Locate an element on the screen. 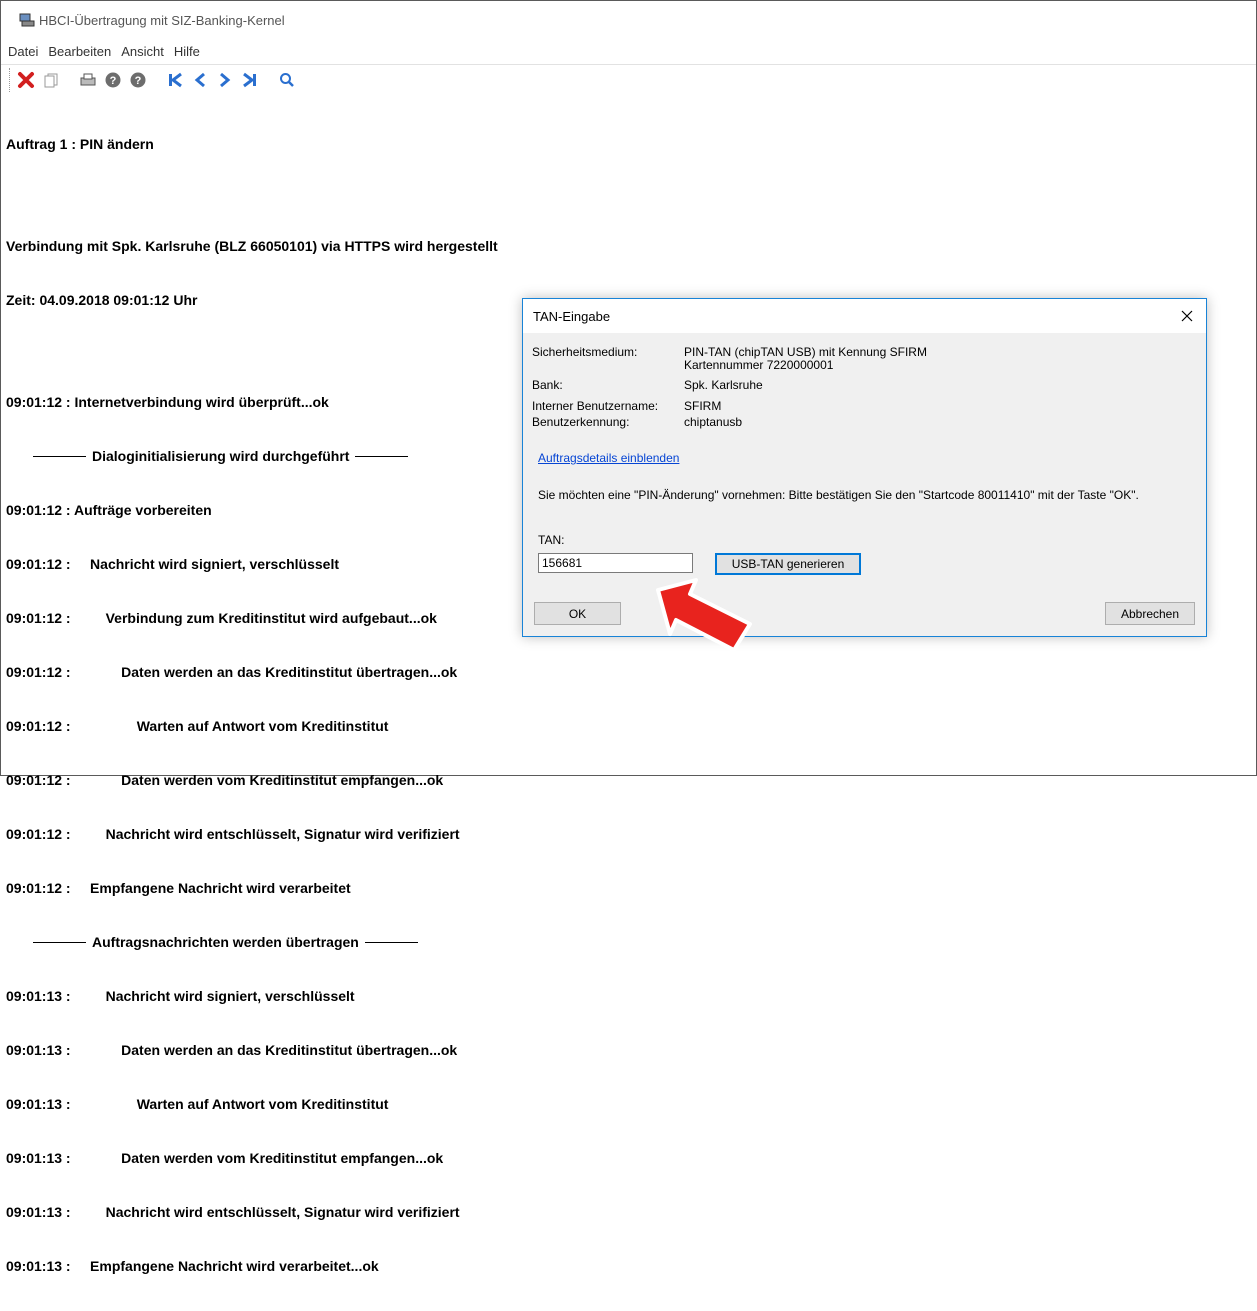 The image size is (1257, 1311). dialog-title: TAN-Eingabe is located at coordinates (572, 316).